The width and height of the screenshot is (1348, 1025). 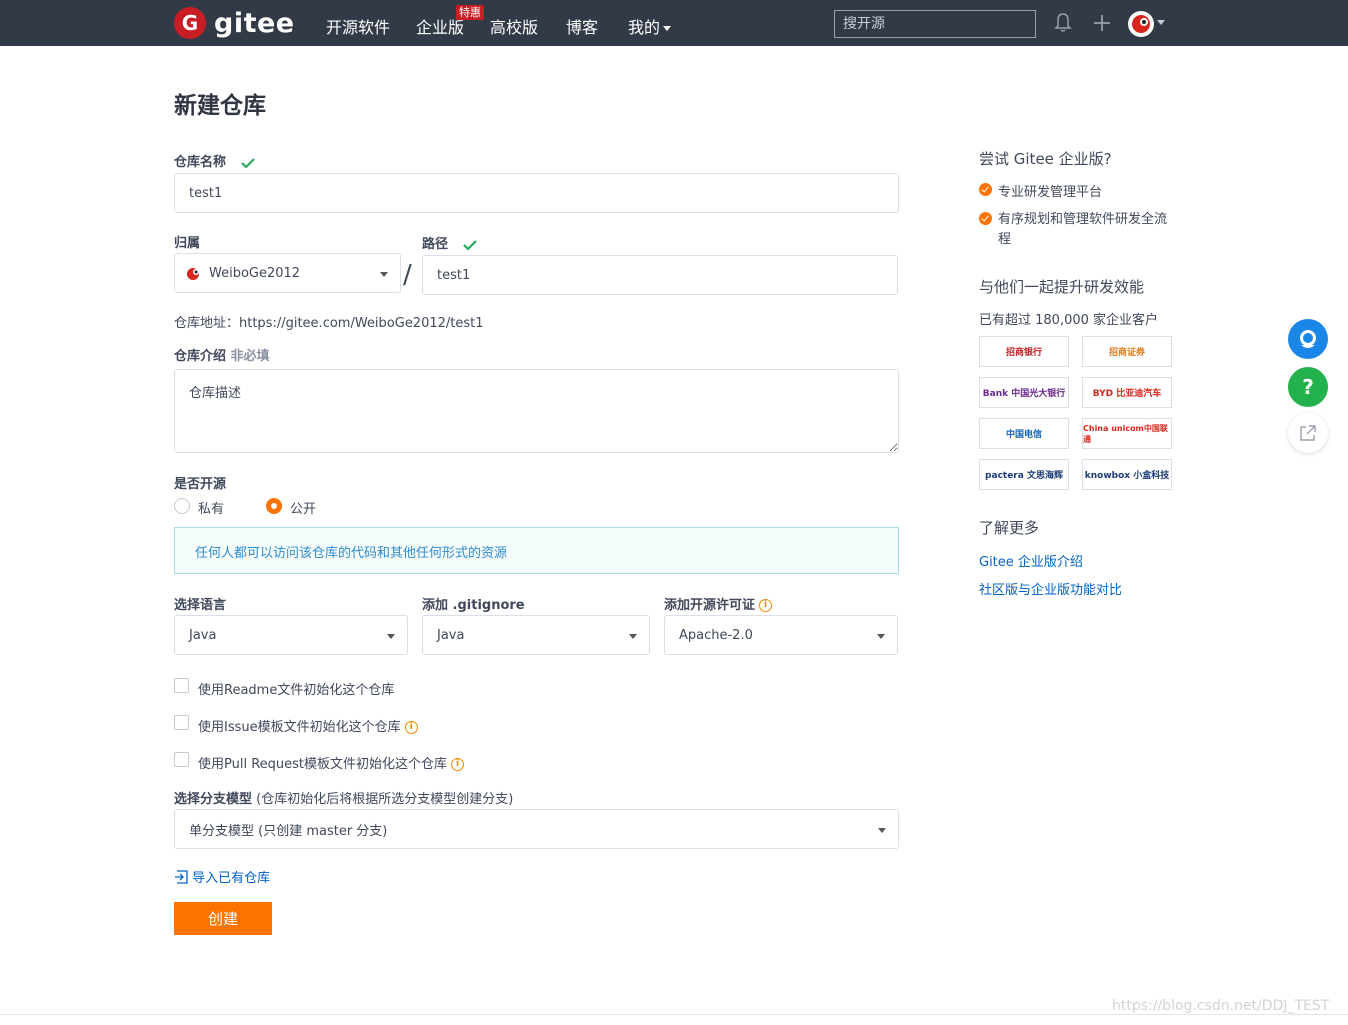 I want to click on footer-divider, so click(x=674, y=1014).